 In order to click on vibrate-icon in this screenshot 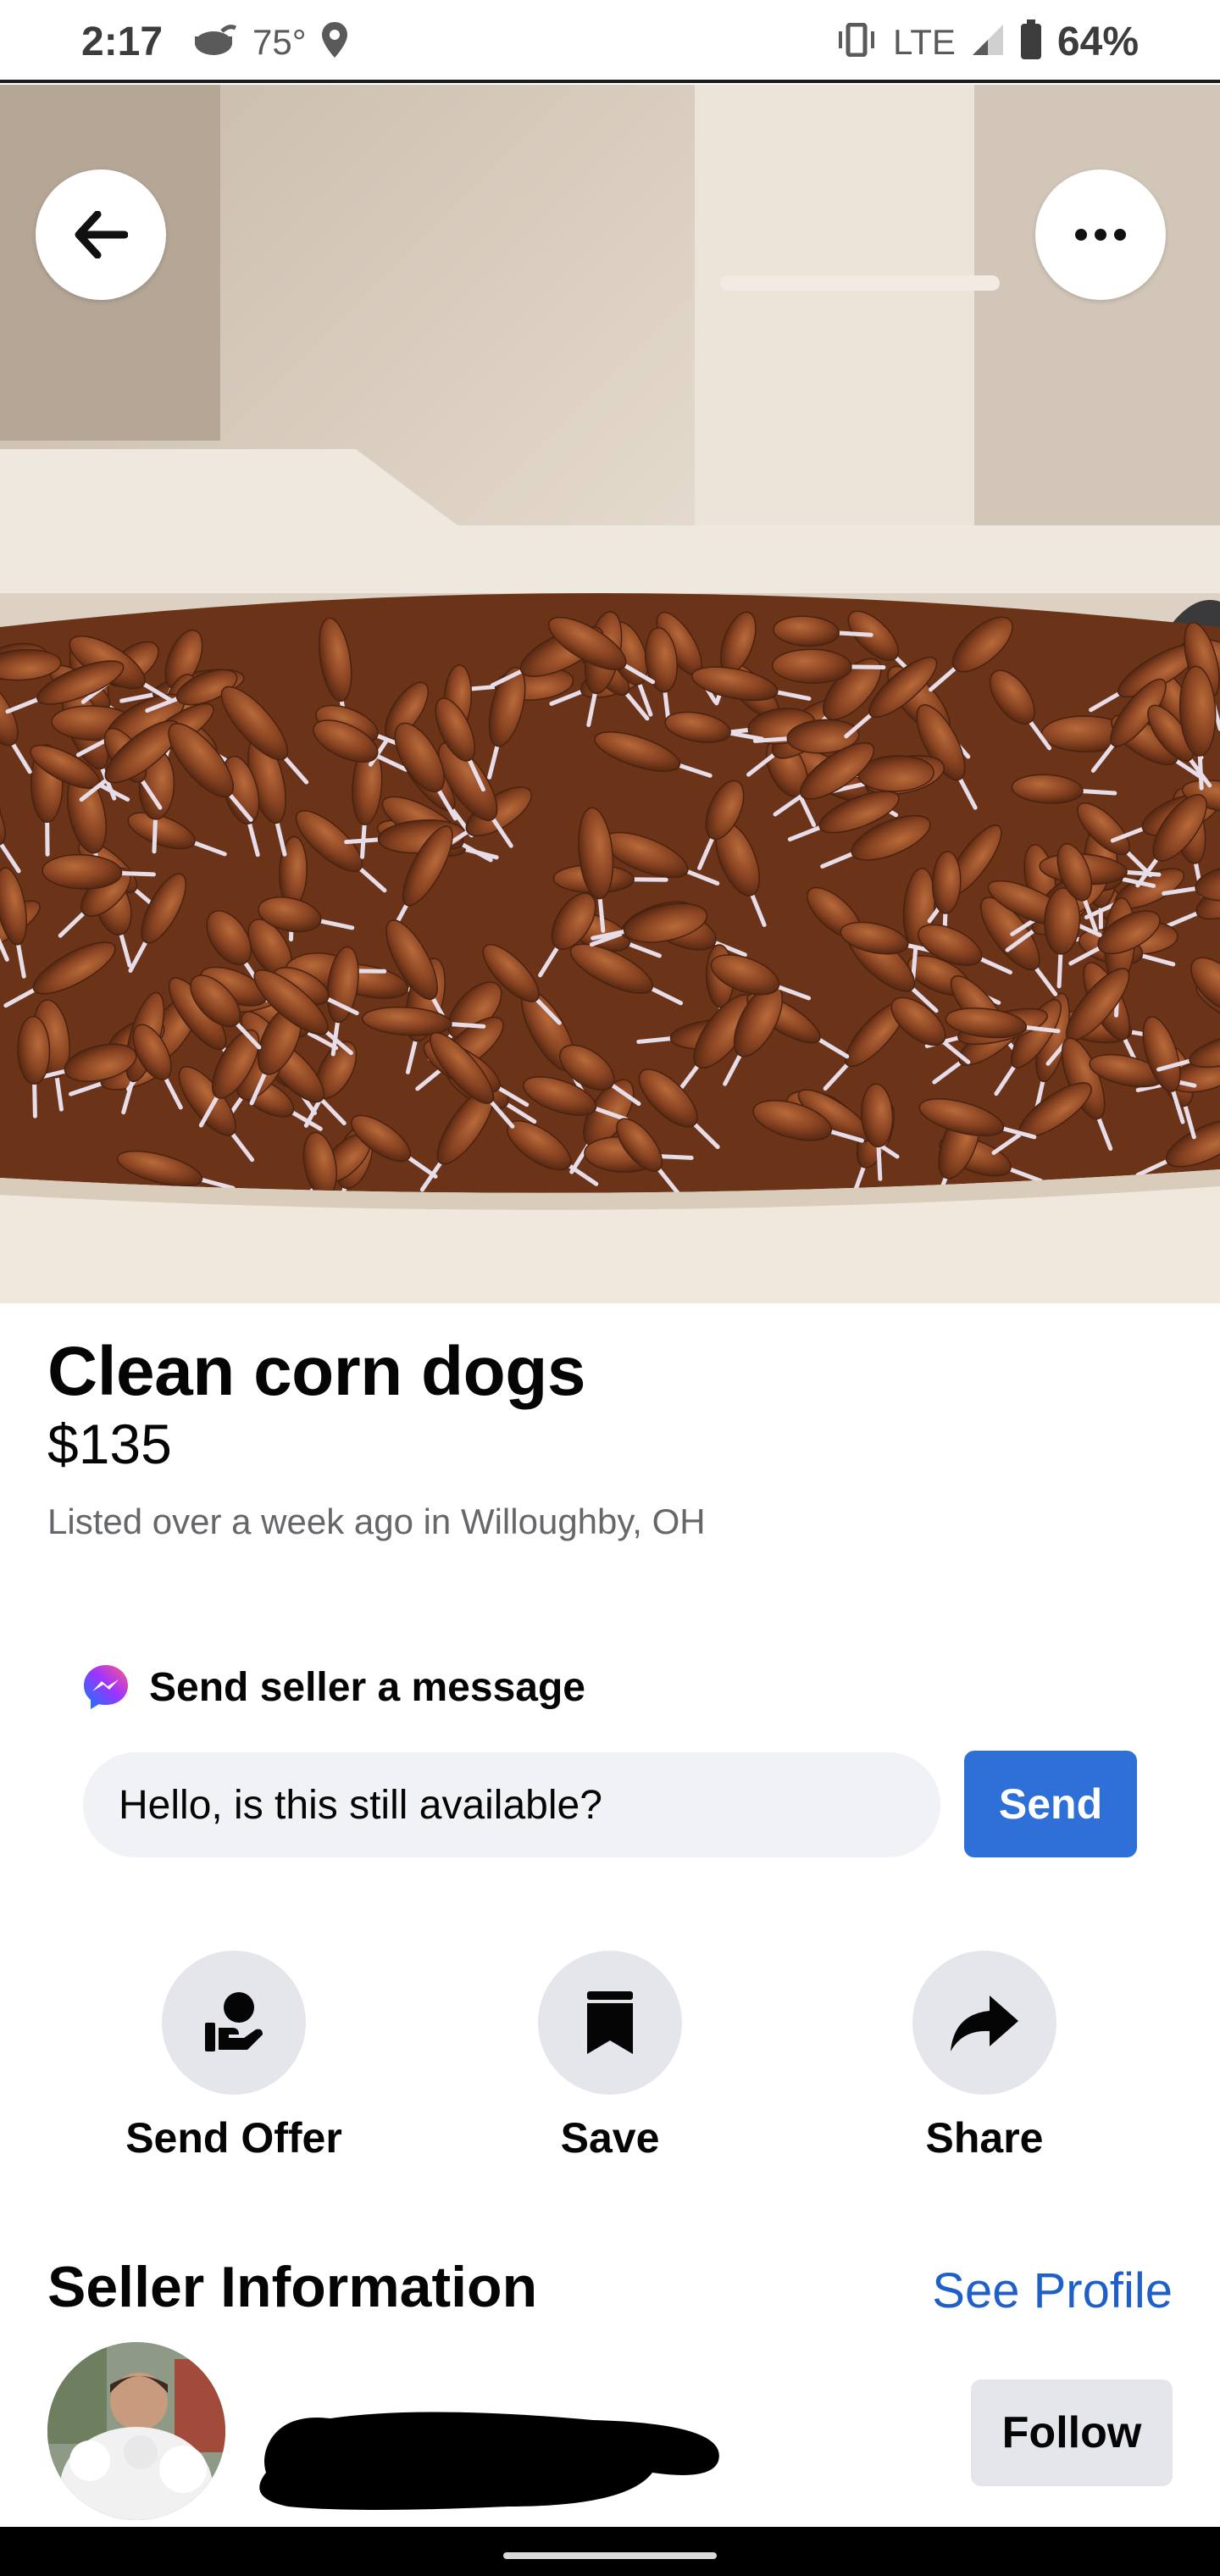, I will do `click(856, 41)`.